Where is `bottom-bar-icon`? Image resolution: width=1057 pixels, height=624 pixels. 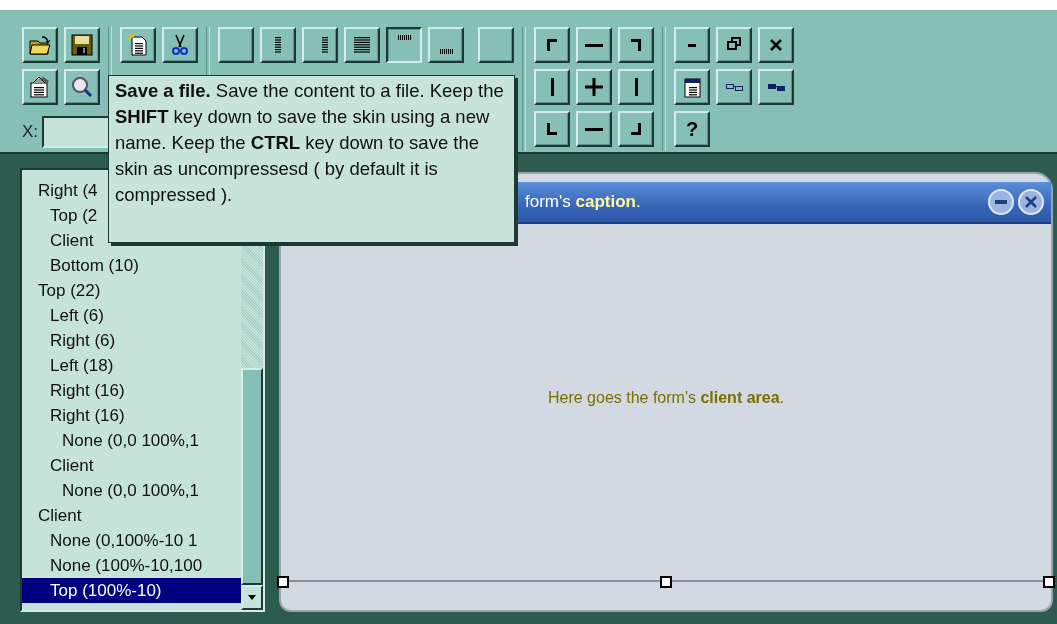
bottom-bar-icon is located at coordinates (594, 129).